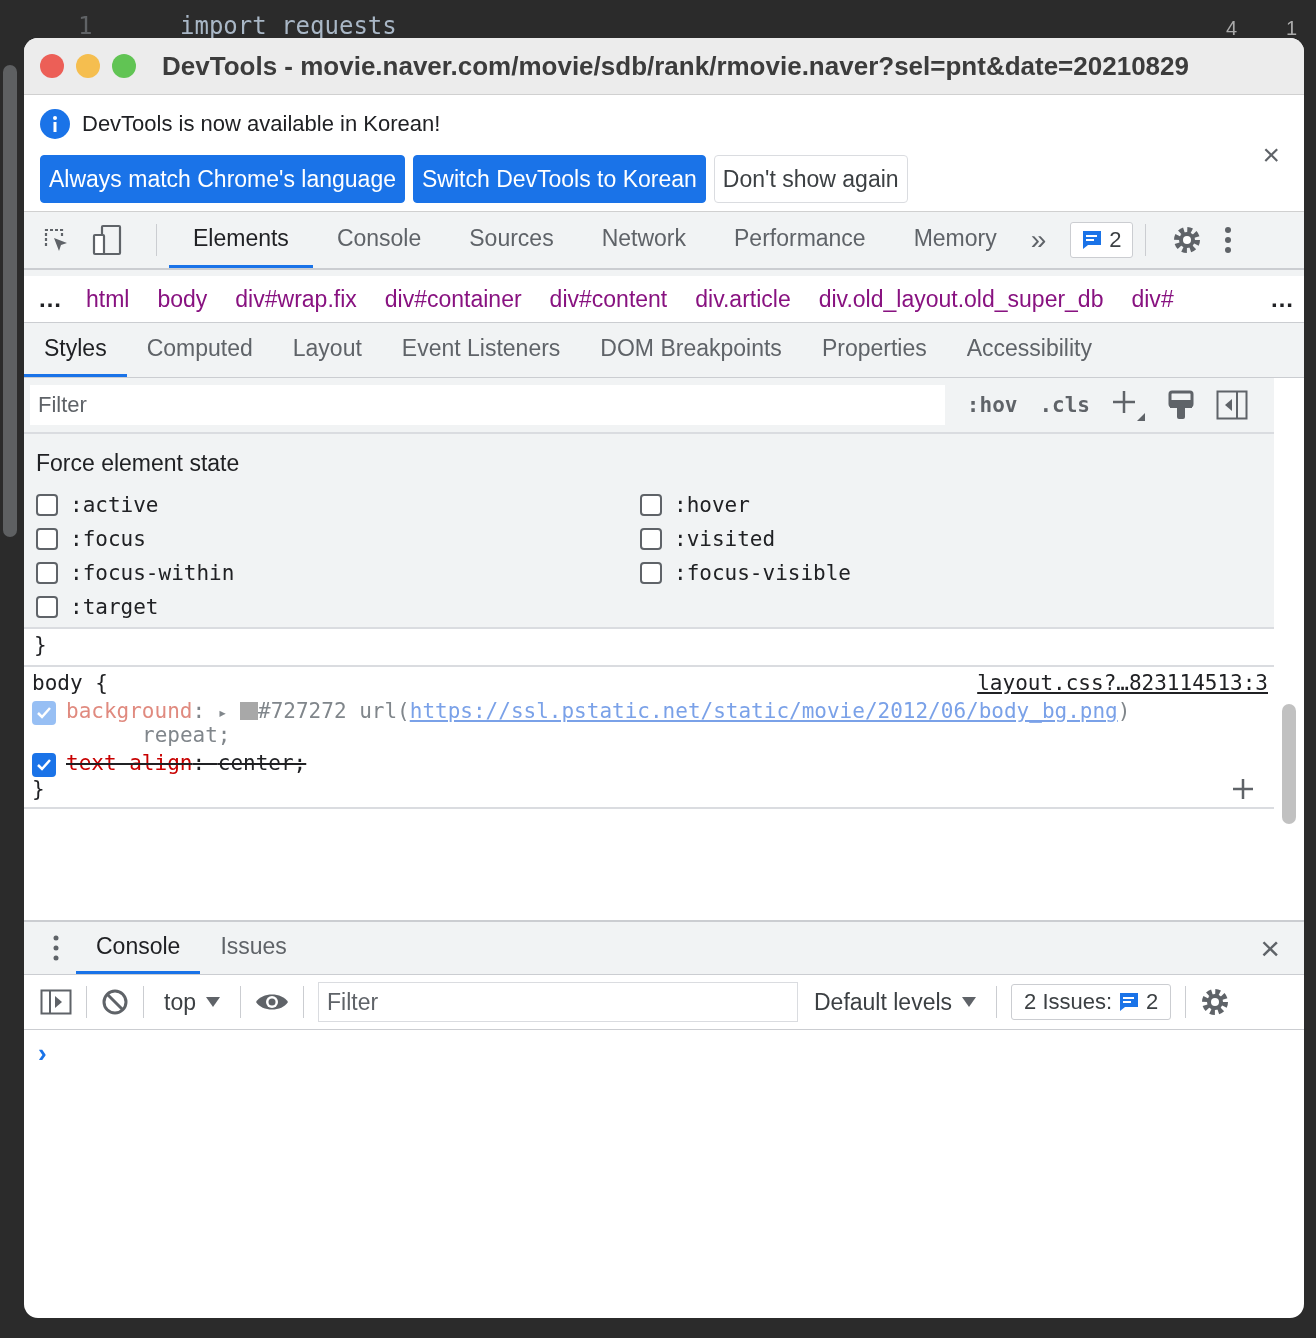 Image resolution: width=1316 pixels, height=1338 pixels. Describe the element at coordinates (1181, 405) in the screenshot. I see `paint-brush-icon` at that location.